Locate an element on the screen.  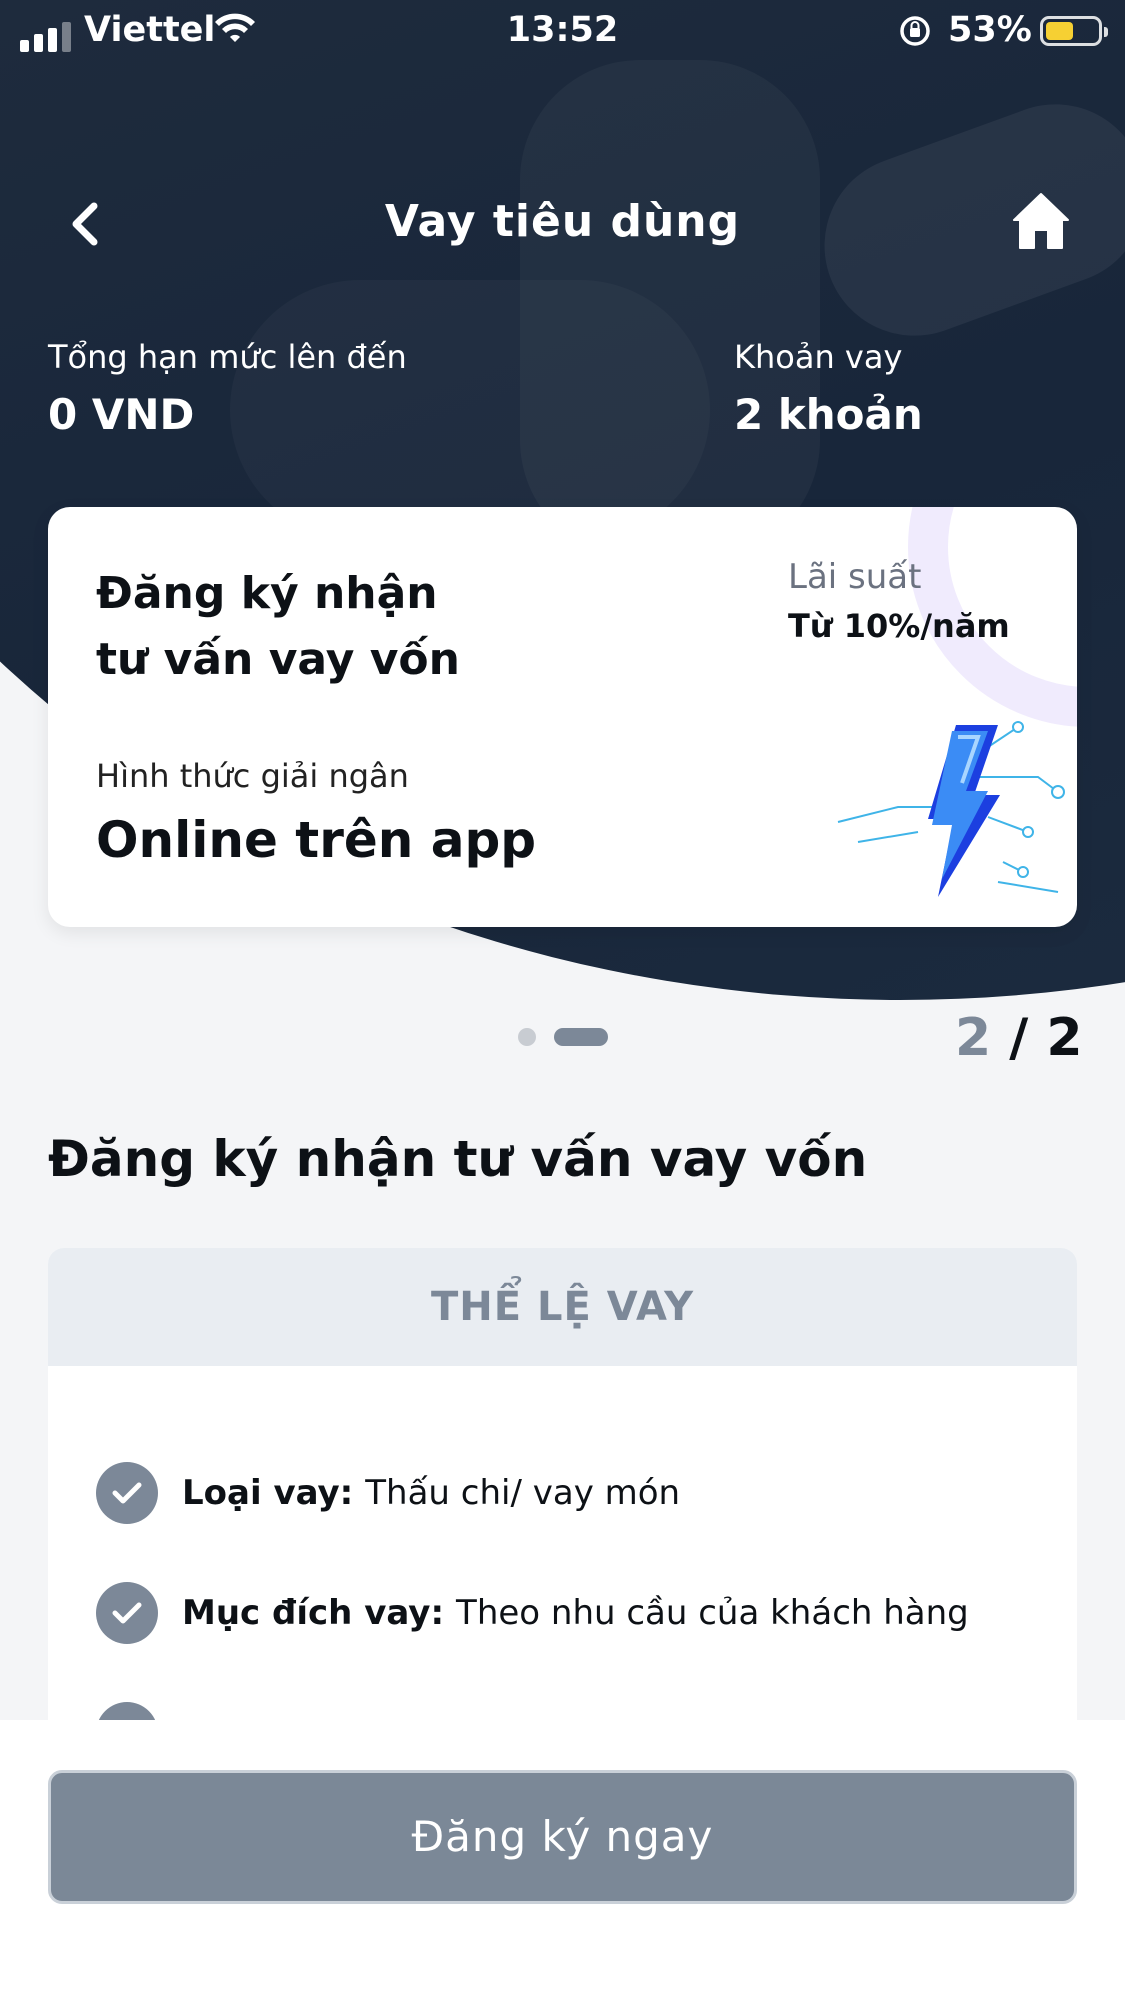
section-title: Đăng ký nhận tư vấn vay vốn is located at coordinates (458, 1159).